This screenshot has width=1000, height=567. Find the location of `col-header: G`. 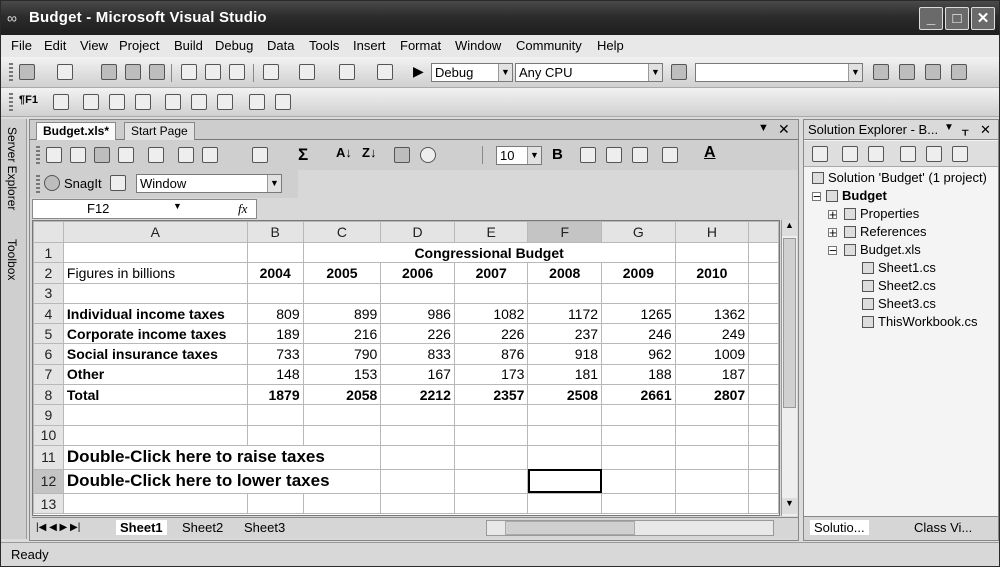

col-header: G is located at coordinates (638, 232).